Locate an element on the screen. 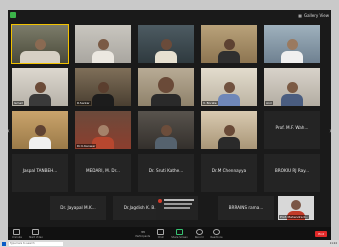  participants-button: 33 Participants is located at coordinates (143, 234).